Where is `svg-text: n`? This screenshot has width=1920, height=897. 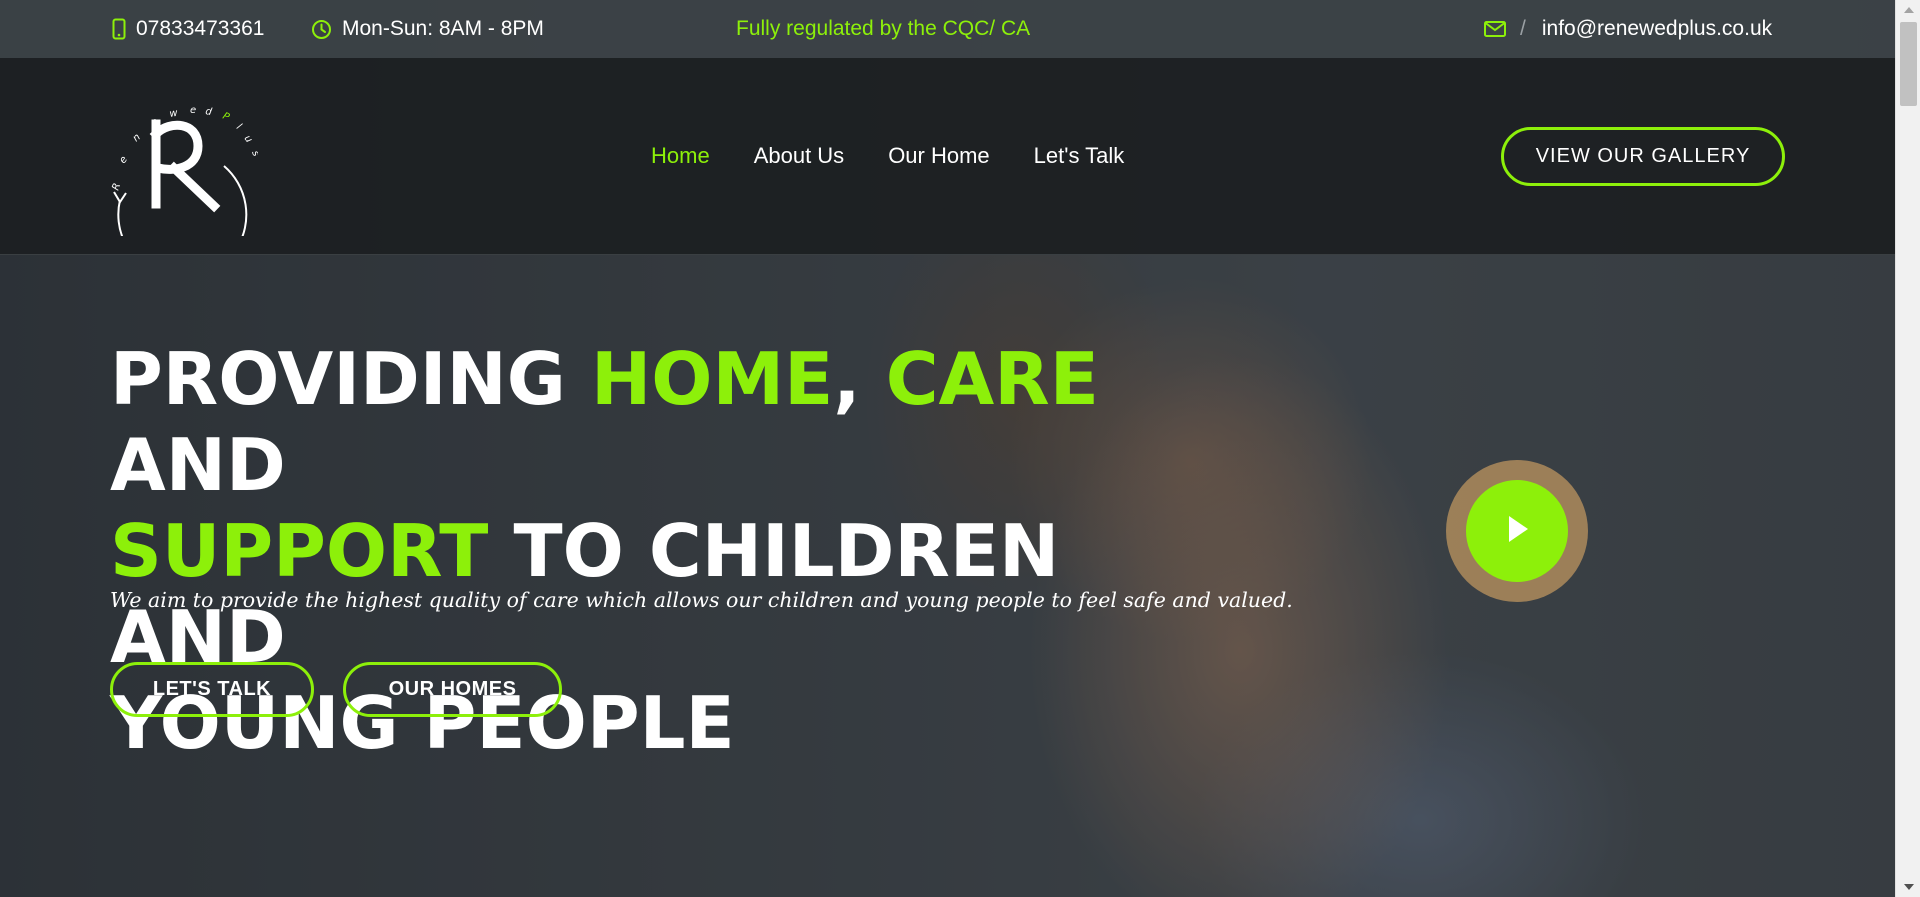
svg-text: n is located at coordinates (137, 138).